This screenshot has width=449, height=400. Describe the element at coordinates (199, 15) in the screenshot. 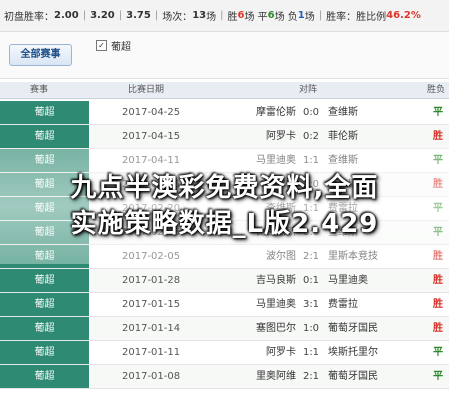

I see `matches-count: 13` at that location.